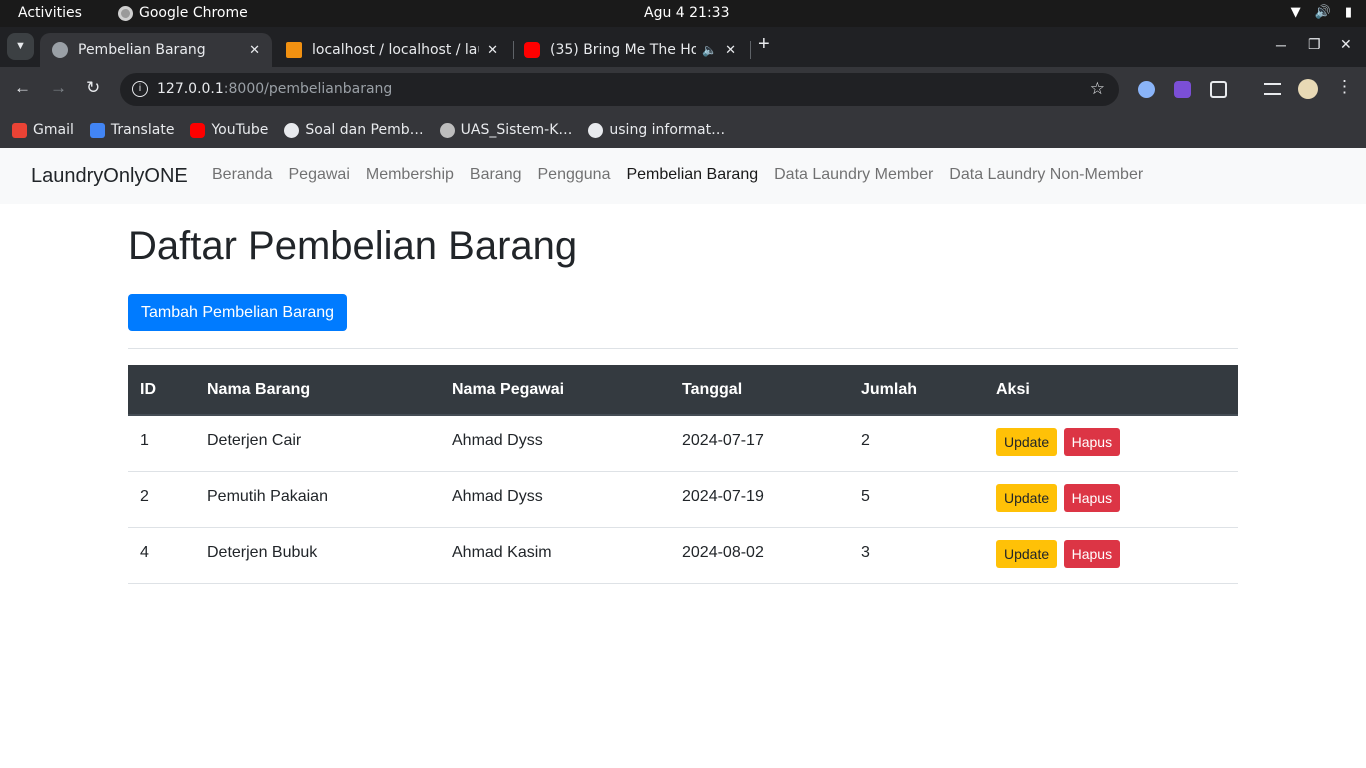  Describe the element at coordinates (125, 13) in the screenshot. I see `chrome-icon` at that location.